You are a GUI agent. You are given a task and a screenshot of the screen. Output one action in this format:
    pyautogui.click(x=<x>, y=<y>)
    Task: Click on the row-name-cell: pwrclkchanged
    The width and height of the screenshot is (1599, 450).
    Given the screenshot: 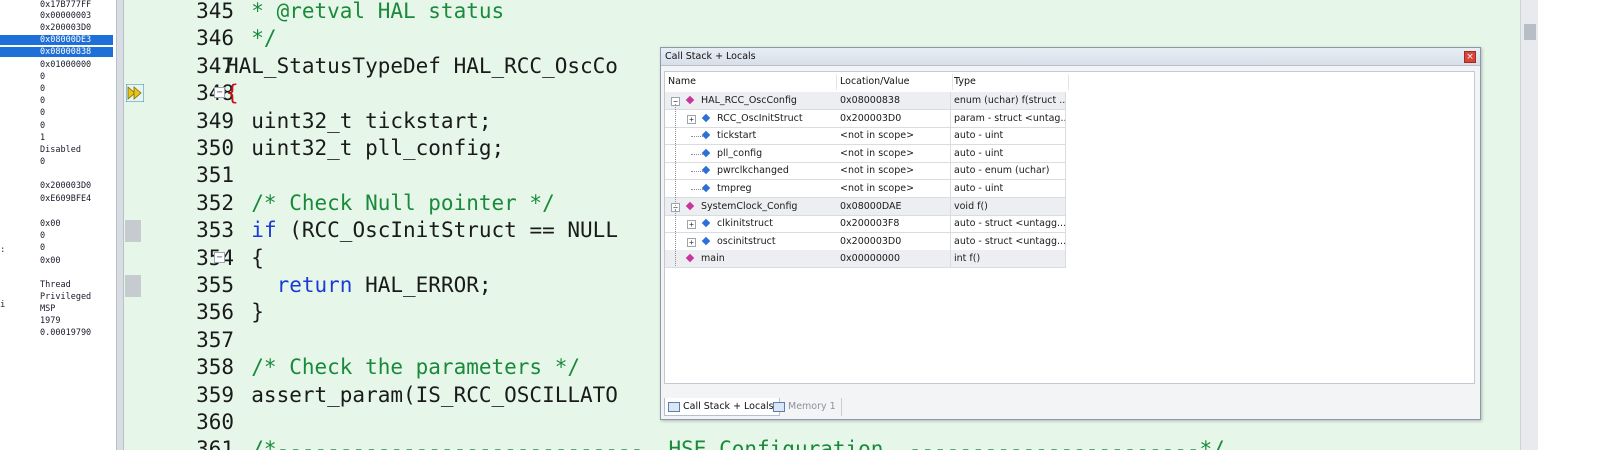 What is the action you would take?
    pyautogui.click(x=751, y=171)
    